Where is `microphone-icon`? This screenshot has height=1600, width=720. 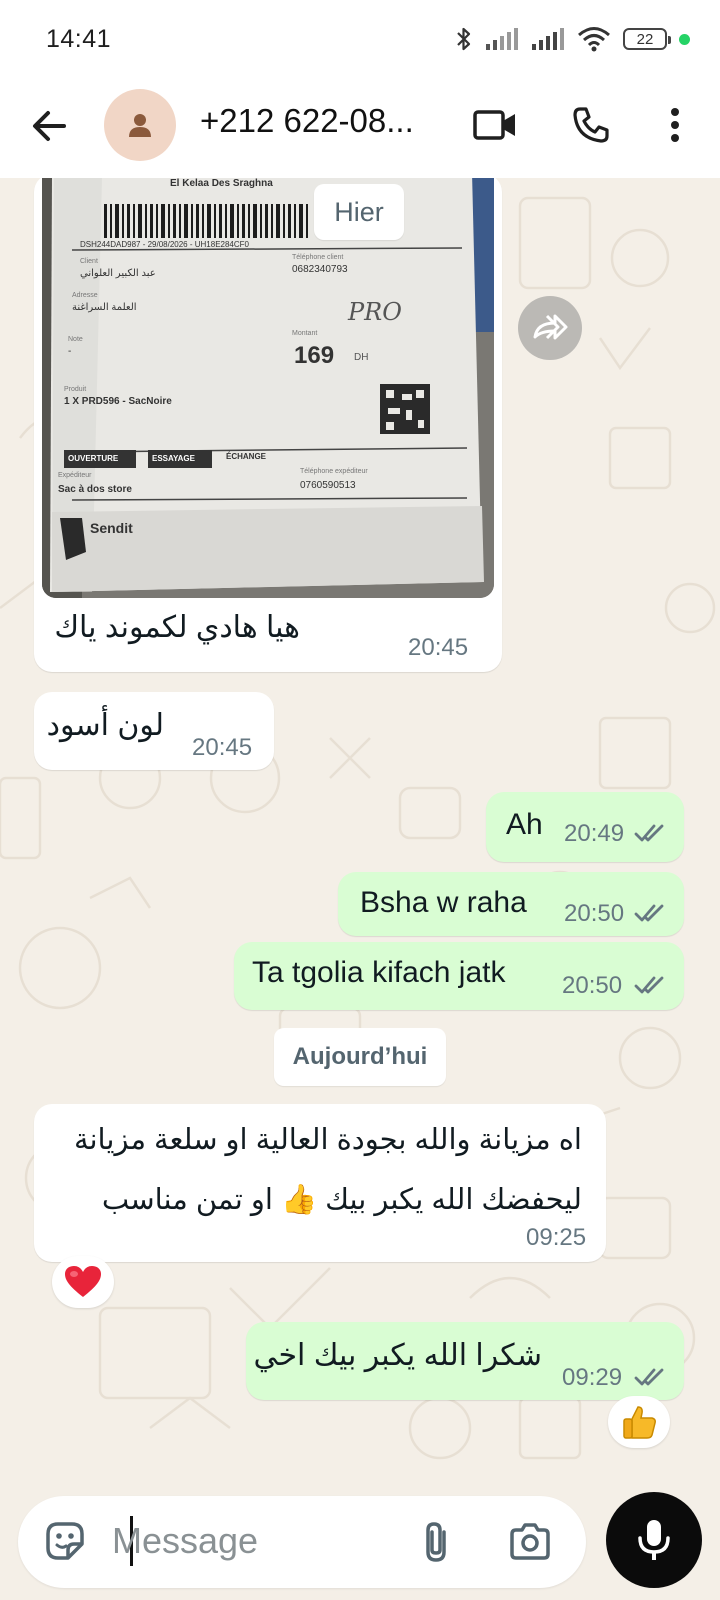
microphone-icon is located at coordinates (654, 1540).